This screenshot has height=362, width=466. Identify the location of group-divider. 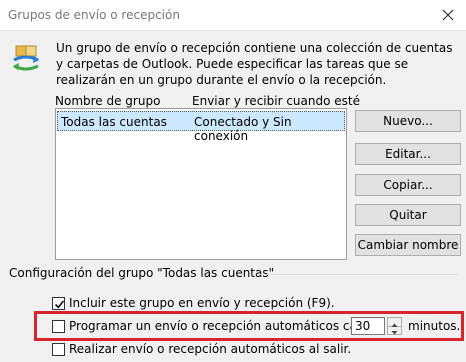
(359, 274).